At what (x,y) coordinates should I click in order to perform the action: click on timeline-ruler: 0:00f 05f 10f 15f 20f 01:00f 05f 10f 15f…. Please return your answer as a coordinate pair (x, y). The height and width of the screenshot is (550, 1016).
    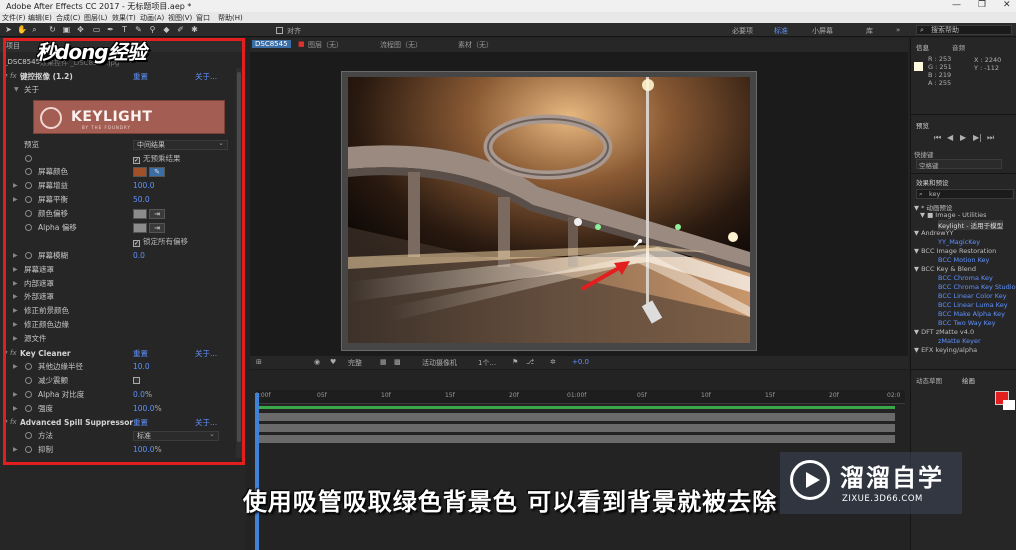
    Looking at the image, I should click on (580, 397).